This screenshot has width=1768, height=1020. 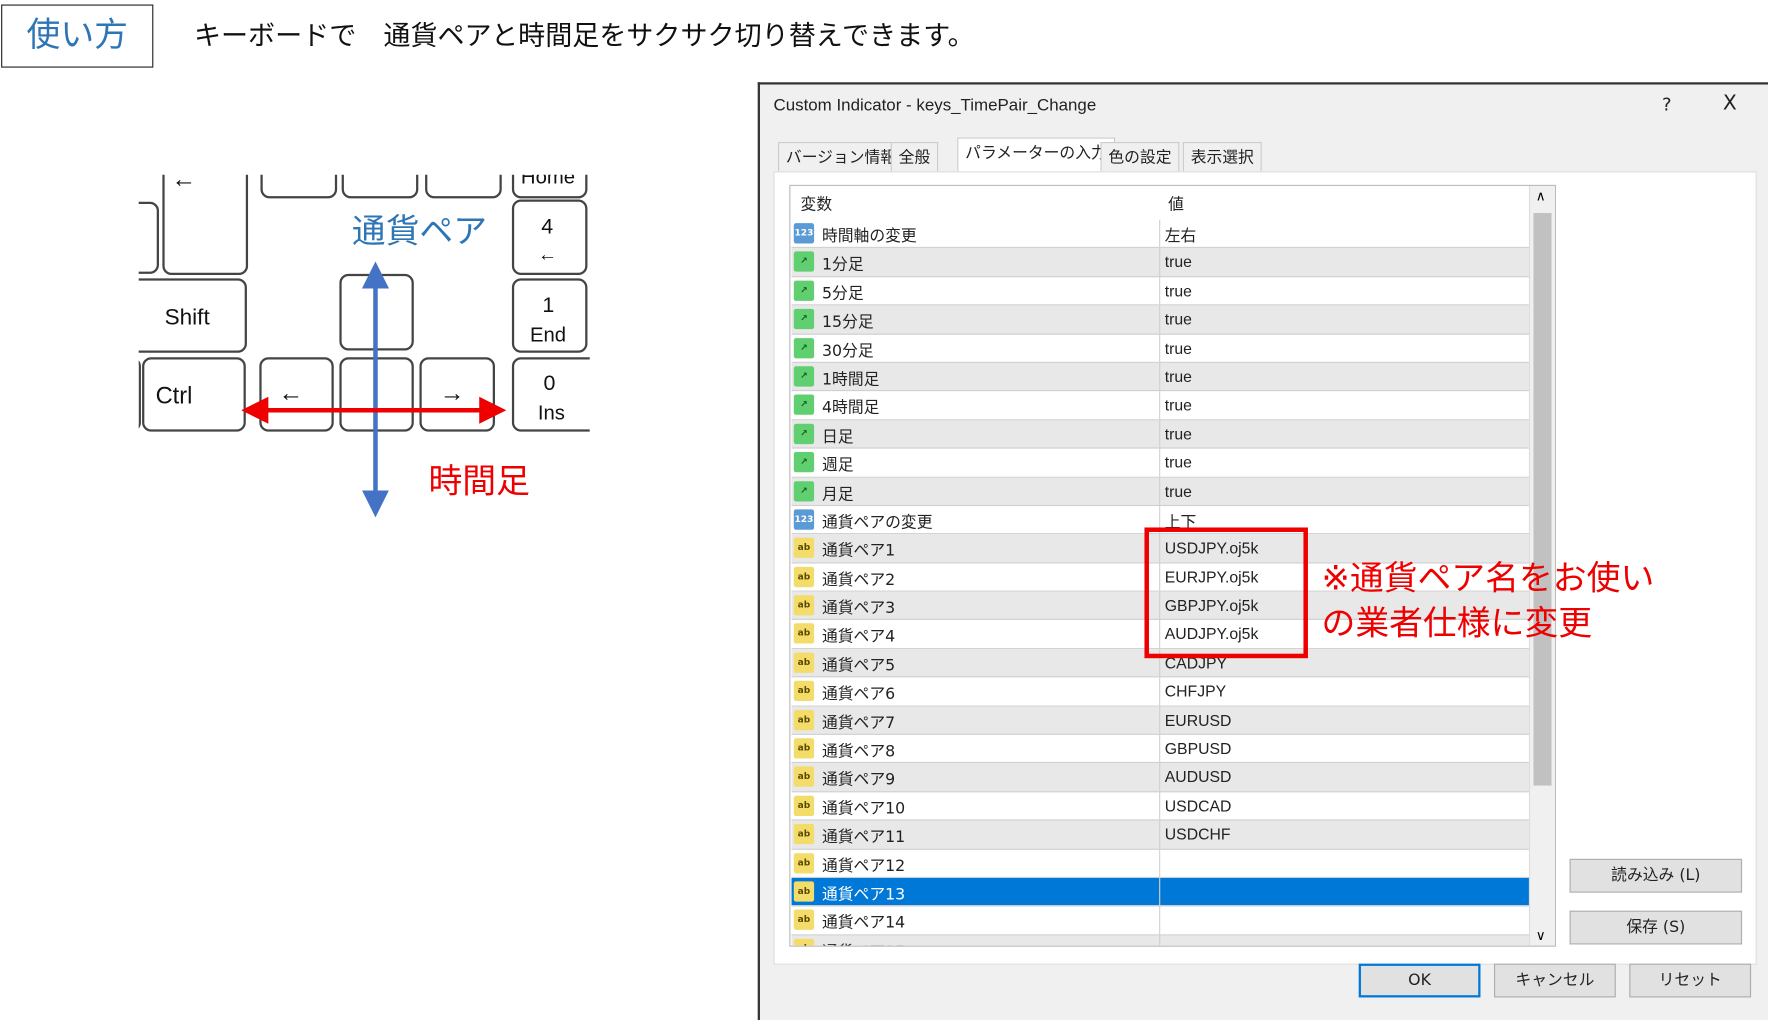 I want to click on table-row: ab 通貨ペア9 AUDUSD, so click(x=1160, y=778).